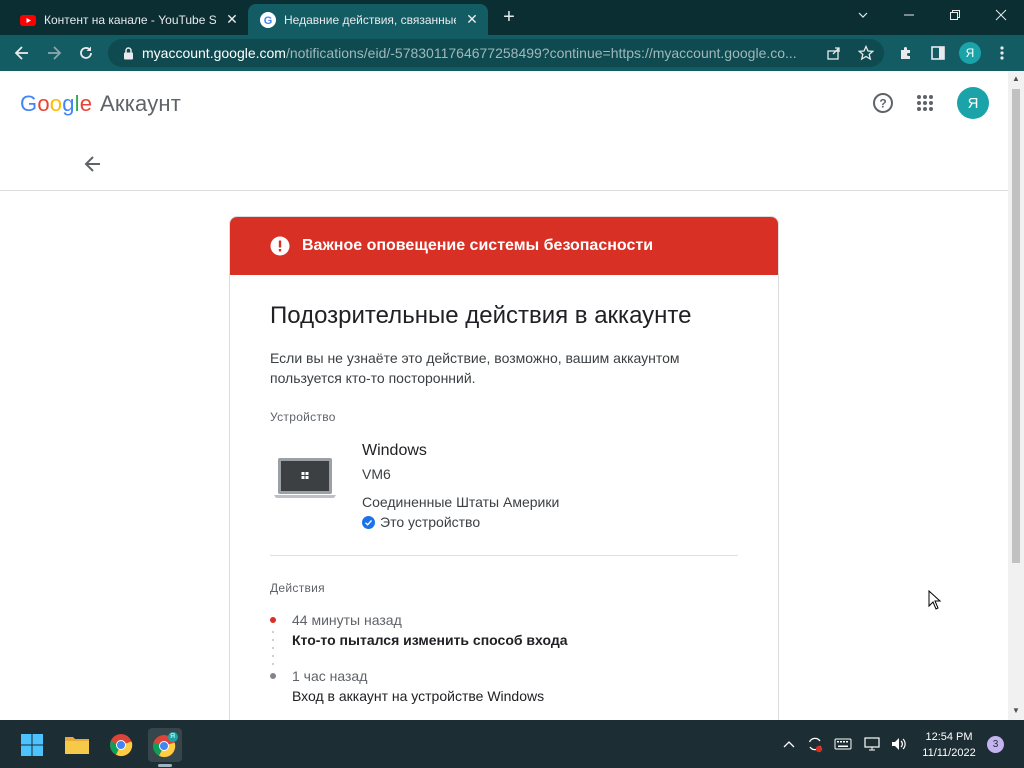  Describe the element at coordinates (504, 164) in the screenshot. I see `back-navigation-bar` at that location.